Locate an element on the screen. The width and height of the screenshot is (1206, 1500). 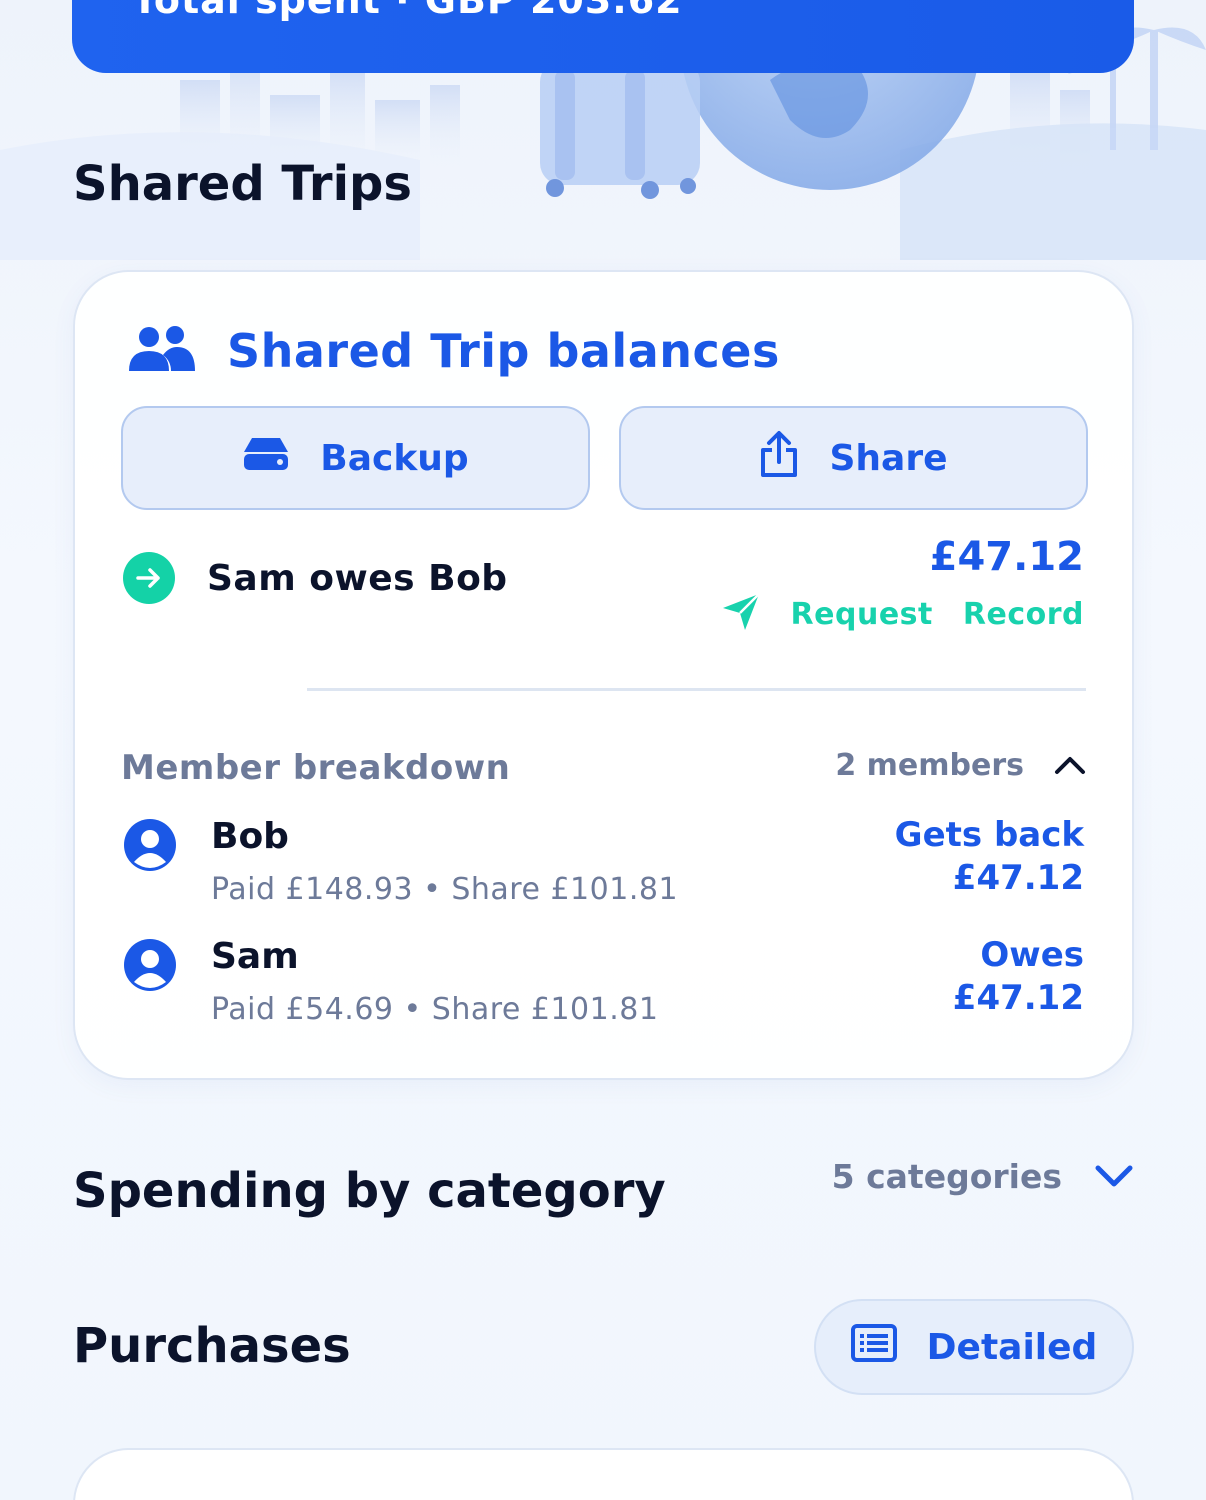
drive-icon is located at coordinates (266, 458).